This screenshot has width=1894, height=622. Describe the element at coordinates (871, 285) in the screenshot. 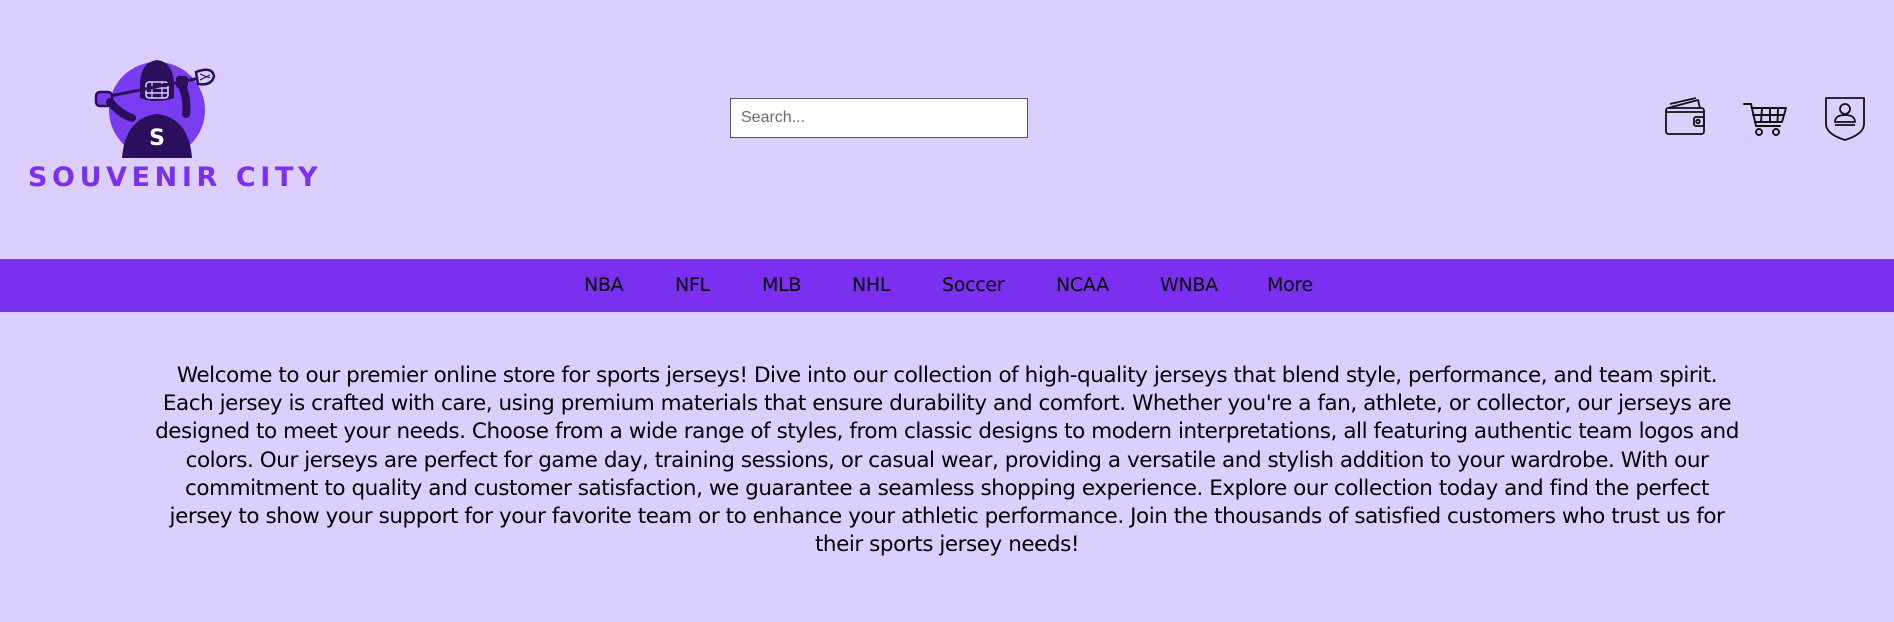

I see `nav-item-nhl: NHL` at that location.